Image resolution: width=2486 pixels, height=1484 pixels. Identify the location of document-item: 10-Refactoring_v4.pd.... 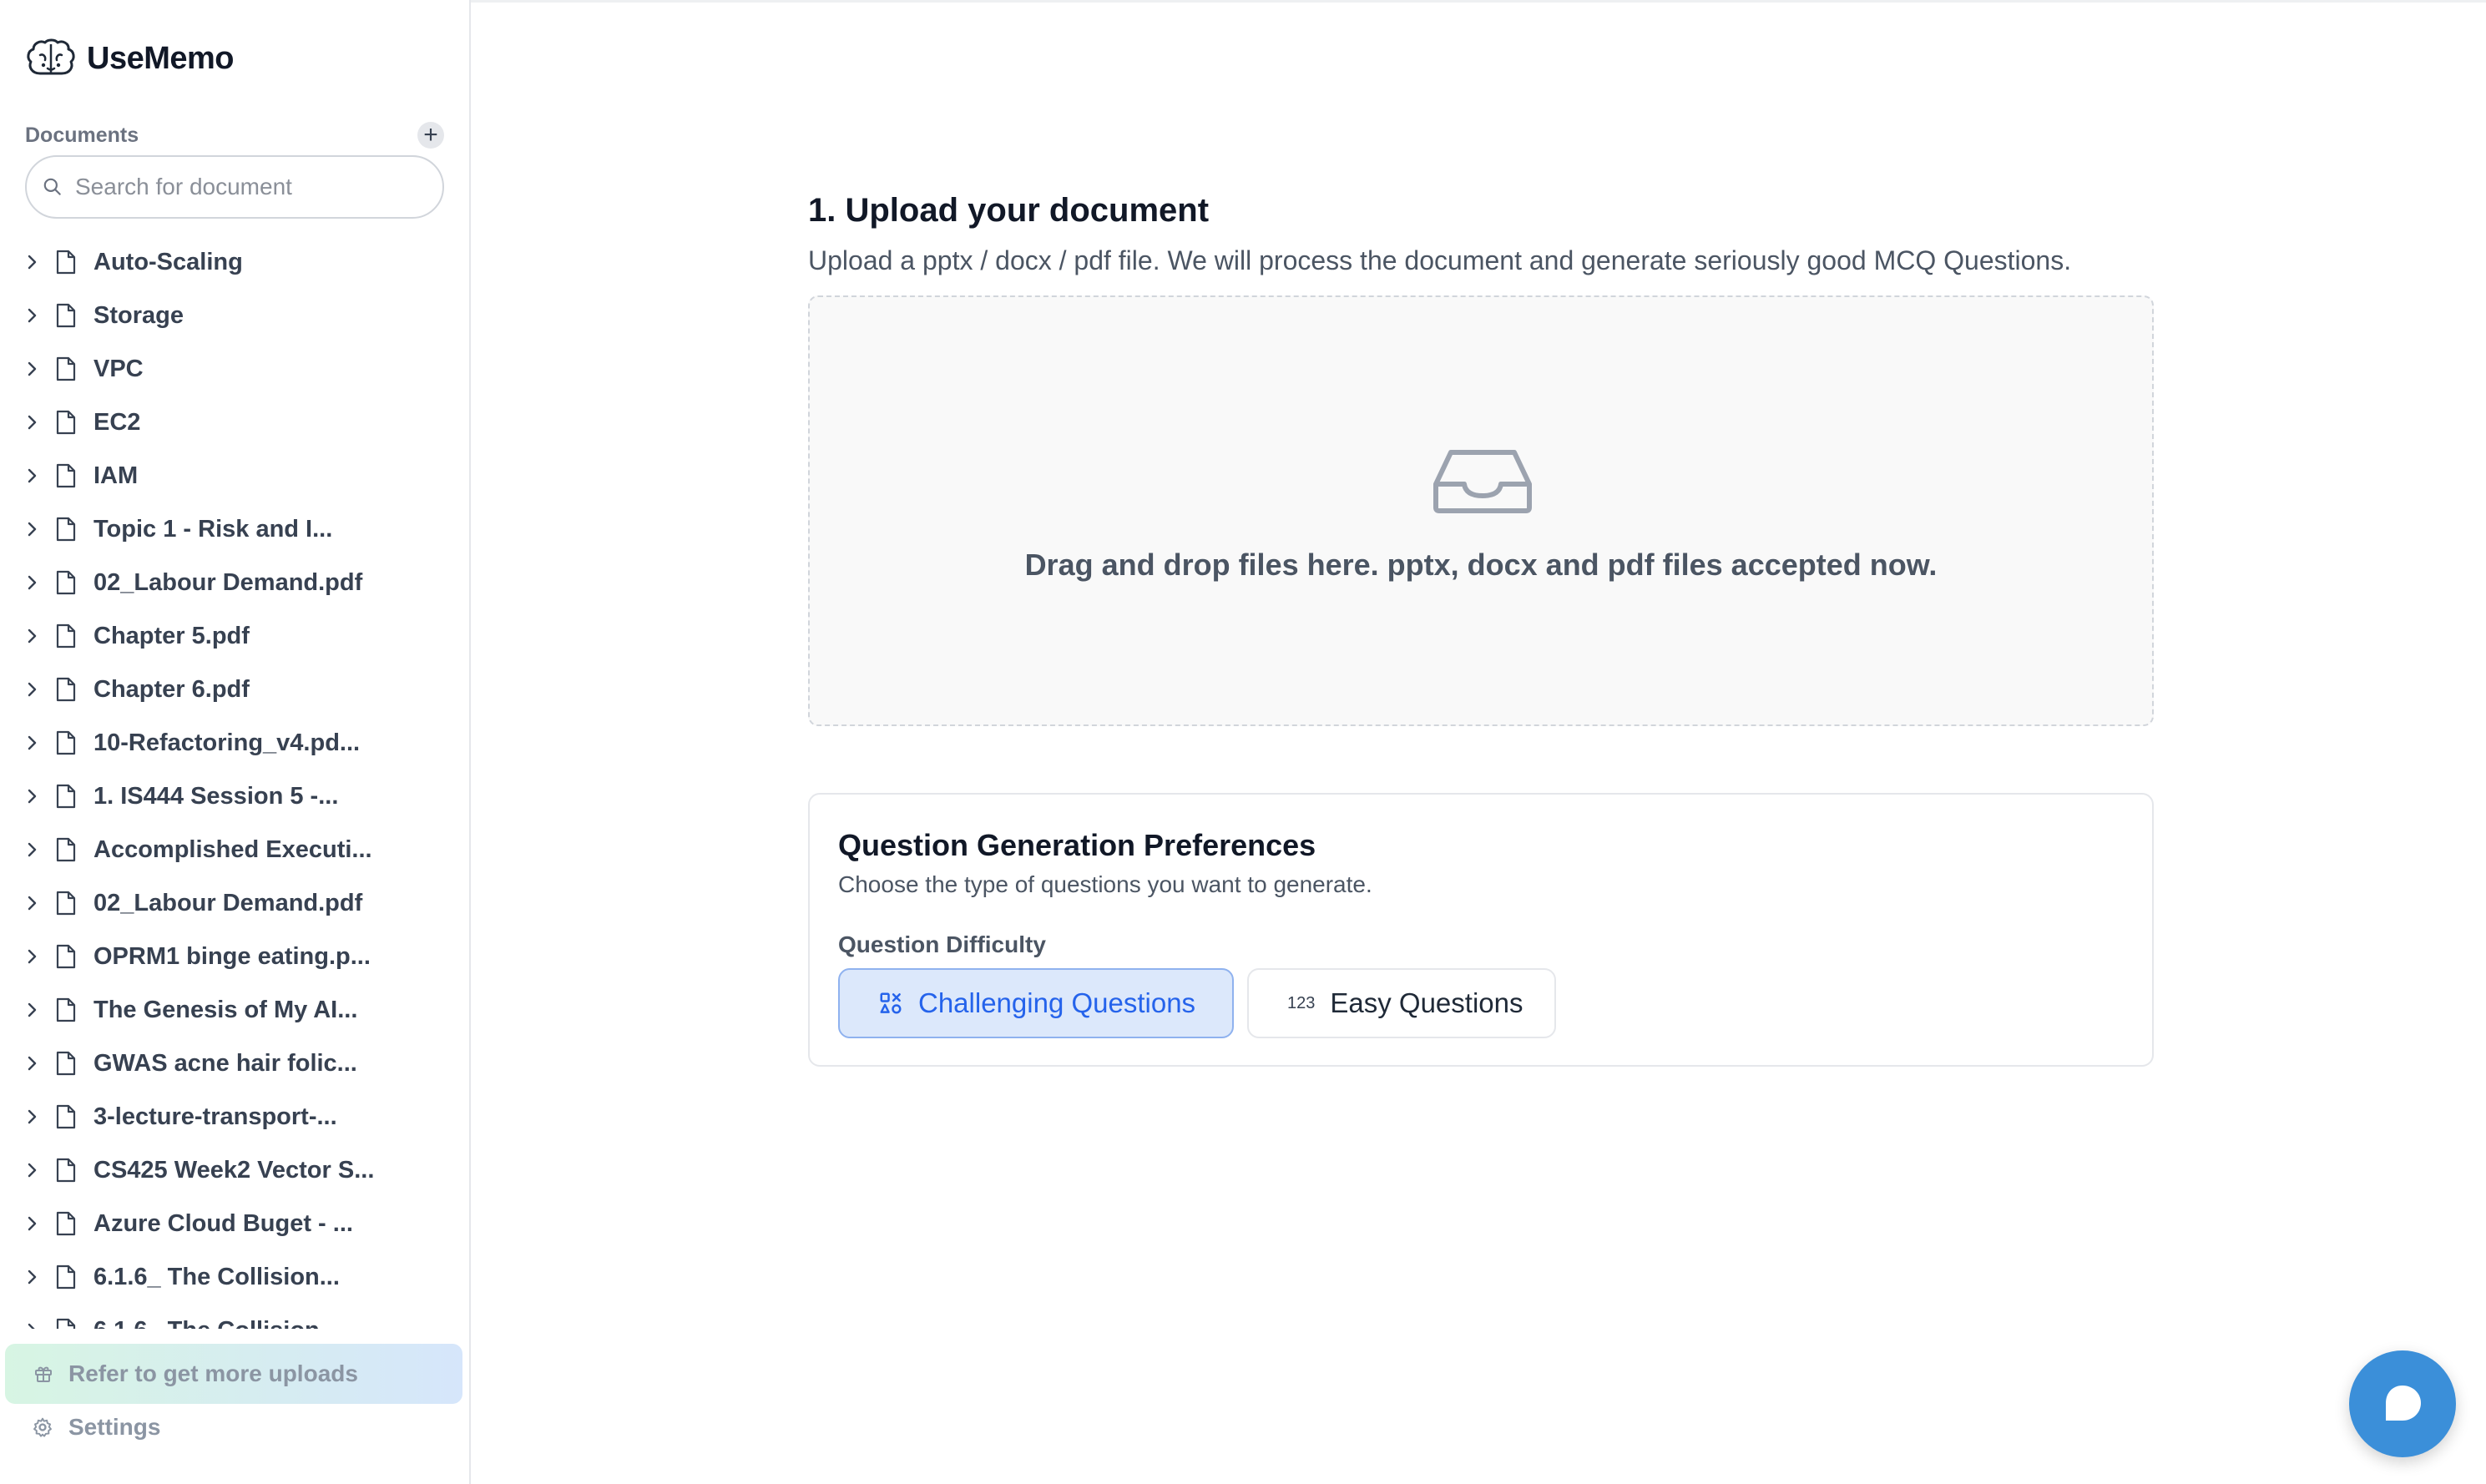
(235, 743).